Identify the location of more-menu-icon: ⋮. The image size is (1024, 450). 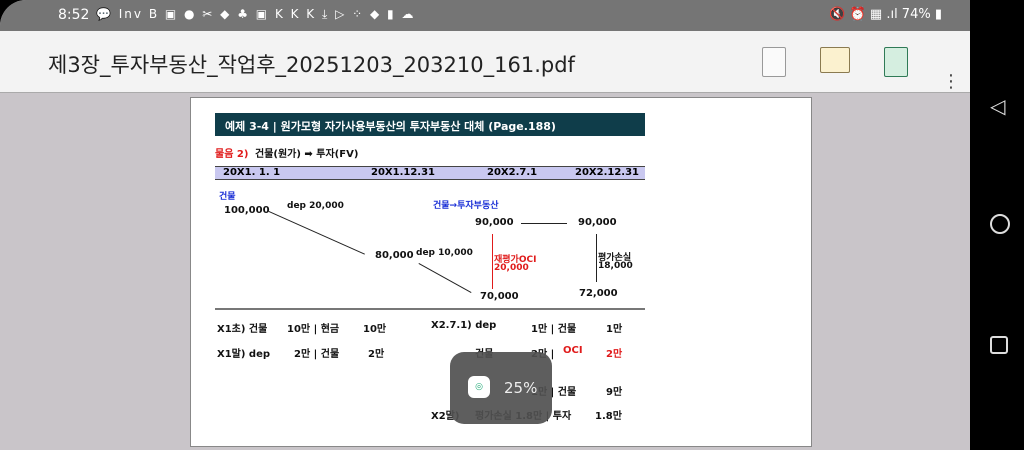
(951, 82).